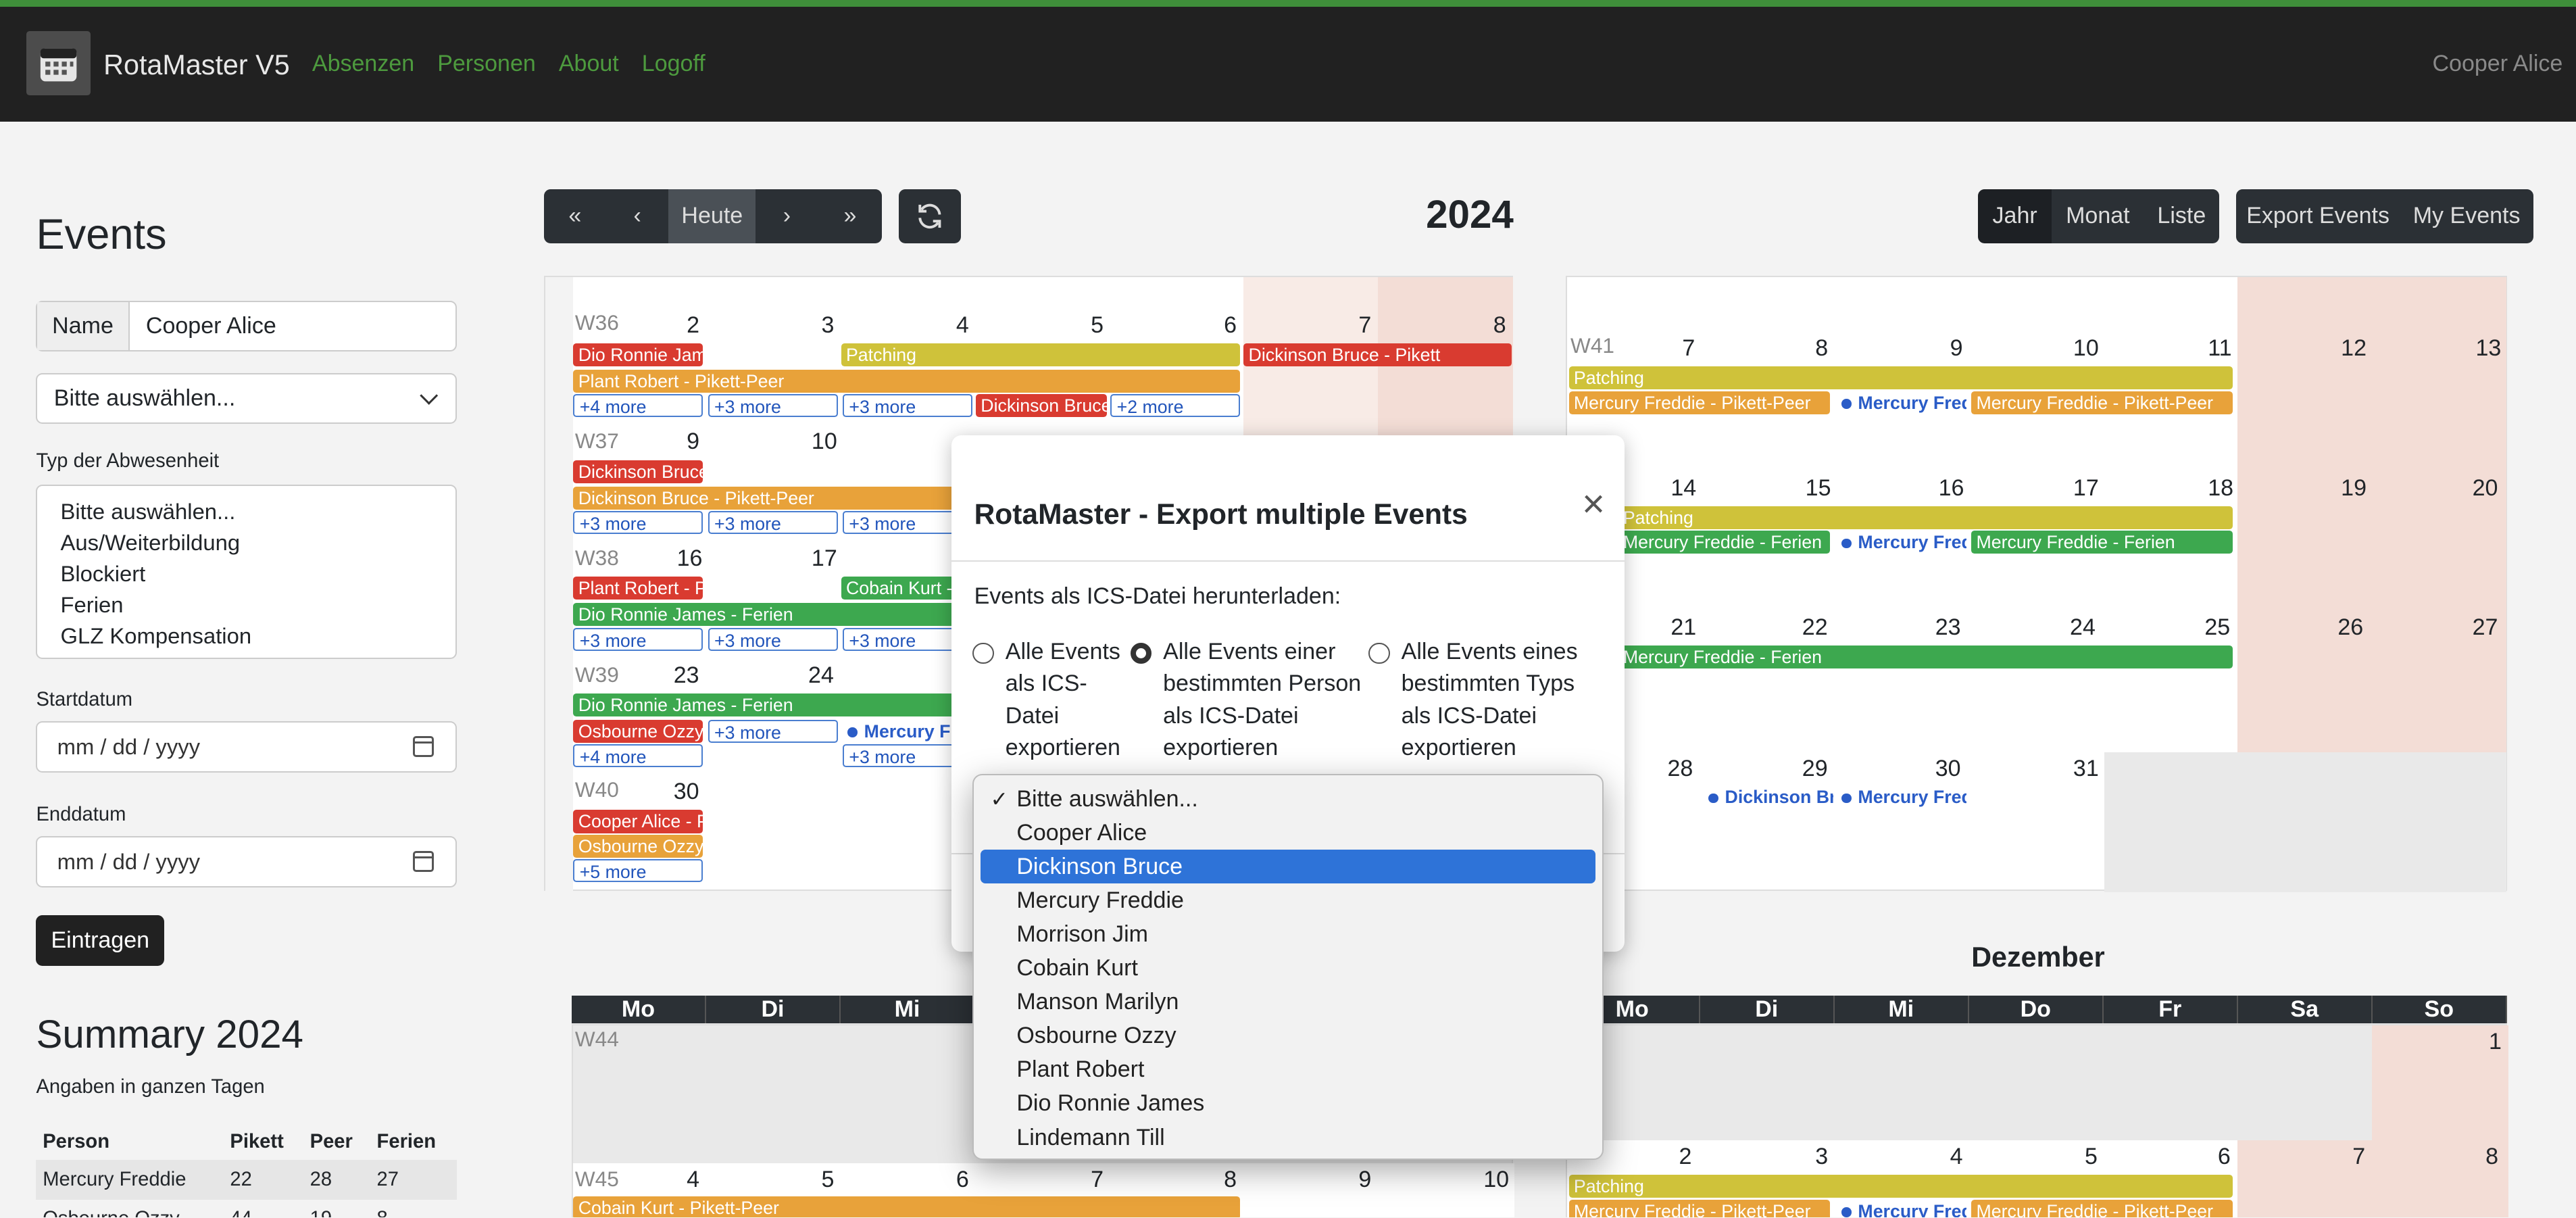  What do you see at coordinates (1288, 833) in the screenshot?
I see `dropdown-option: Cooper Alice` at bounding box center [1288, 833].